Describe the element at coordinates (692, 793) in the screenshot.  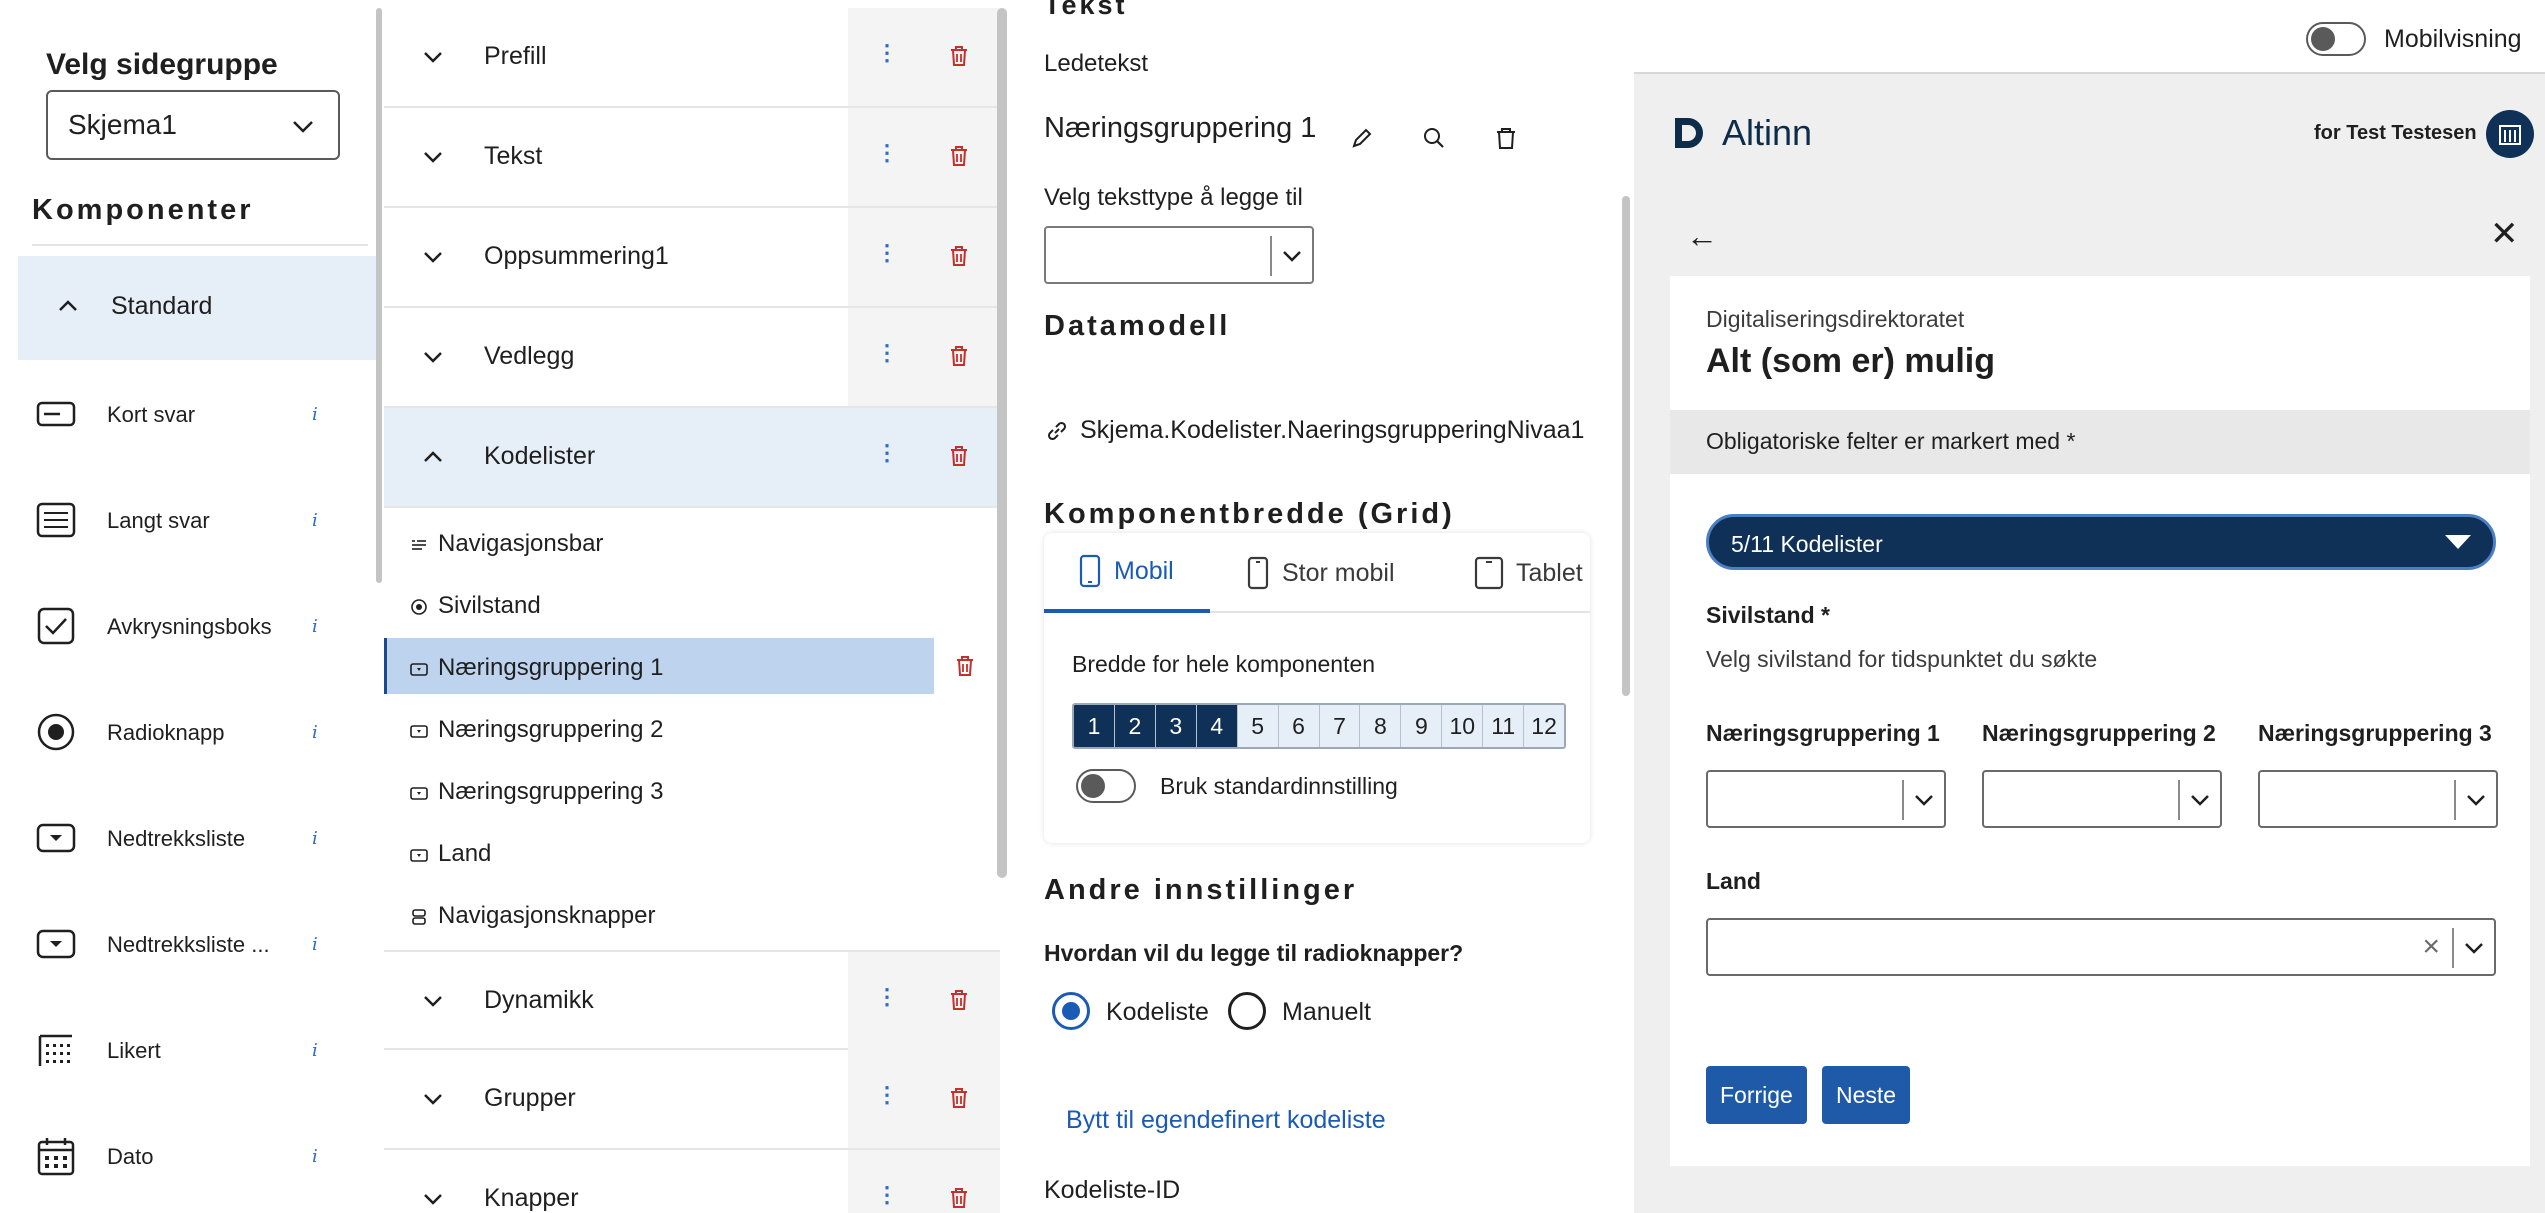
I see `tree-item-naeringsgruppering-3: Næringsgruppering 3` at that location.